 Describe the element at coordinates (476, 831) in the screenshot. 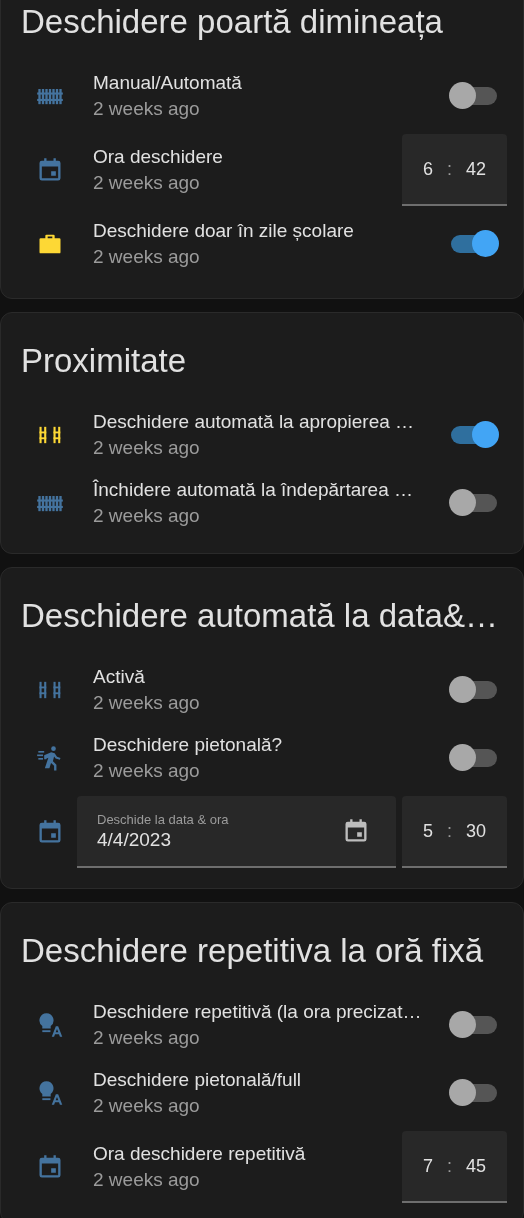

I see `minute-value: 30` at that location.